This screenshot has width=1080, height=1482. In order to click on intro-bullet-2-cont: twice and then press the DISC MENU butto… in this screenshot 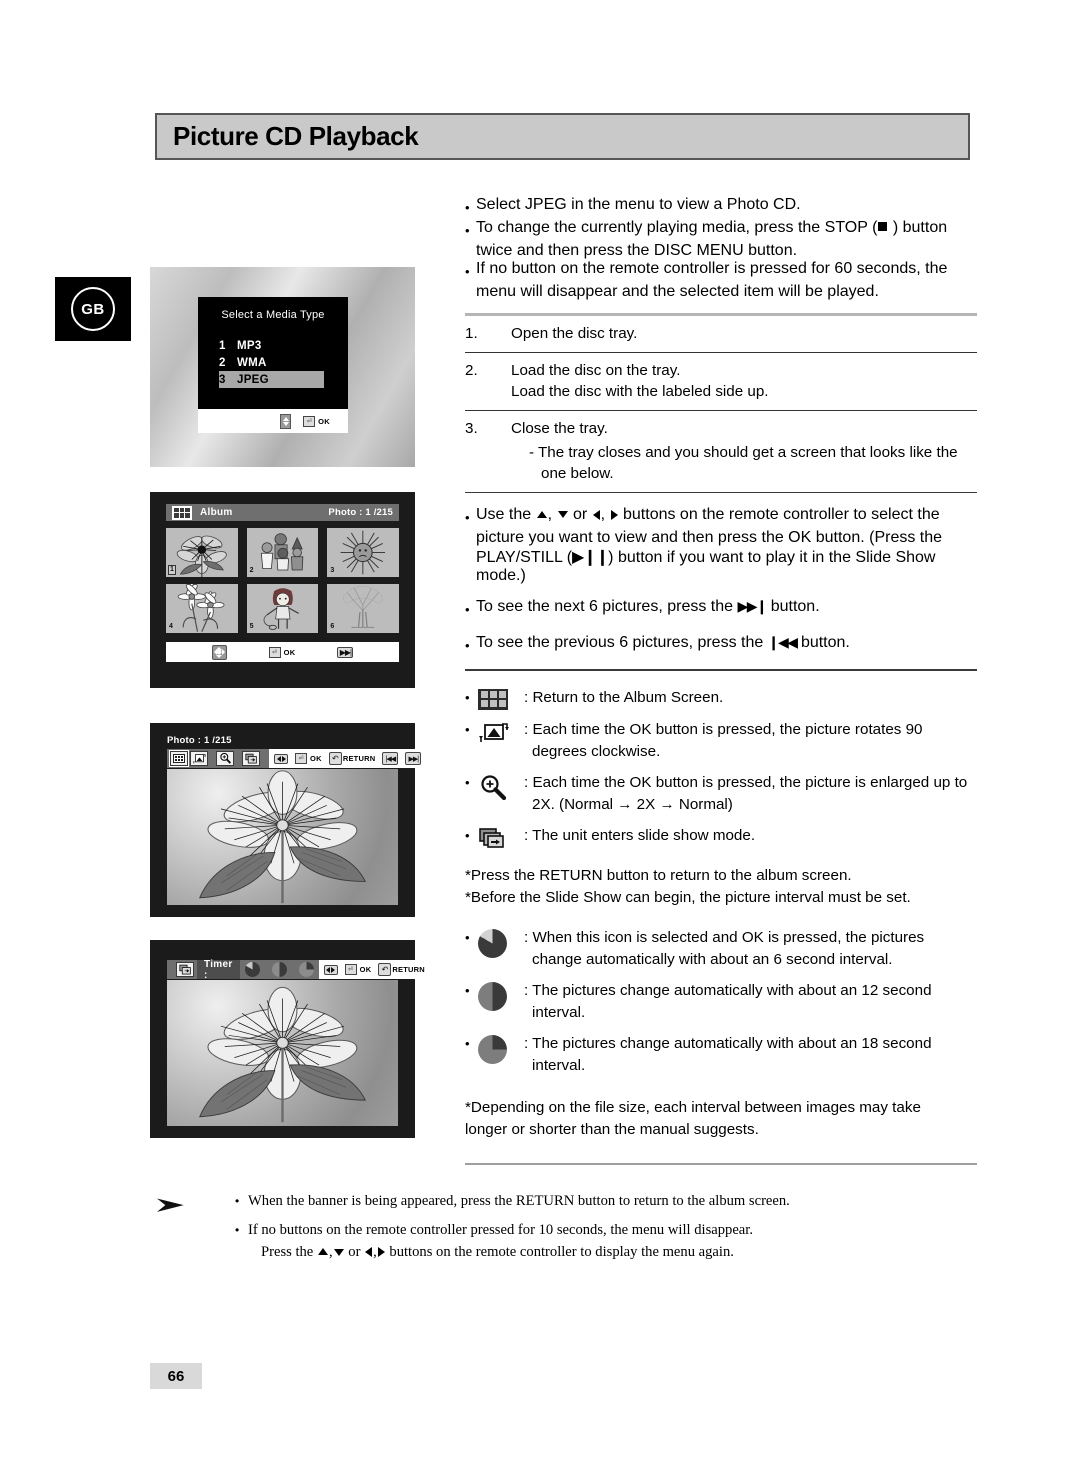, I will do `click(721, 251)`.